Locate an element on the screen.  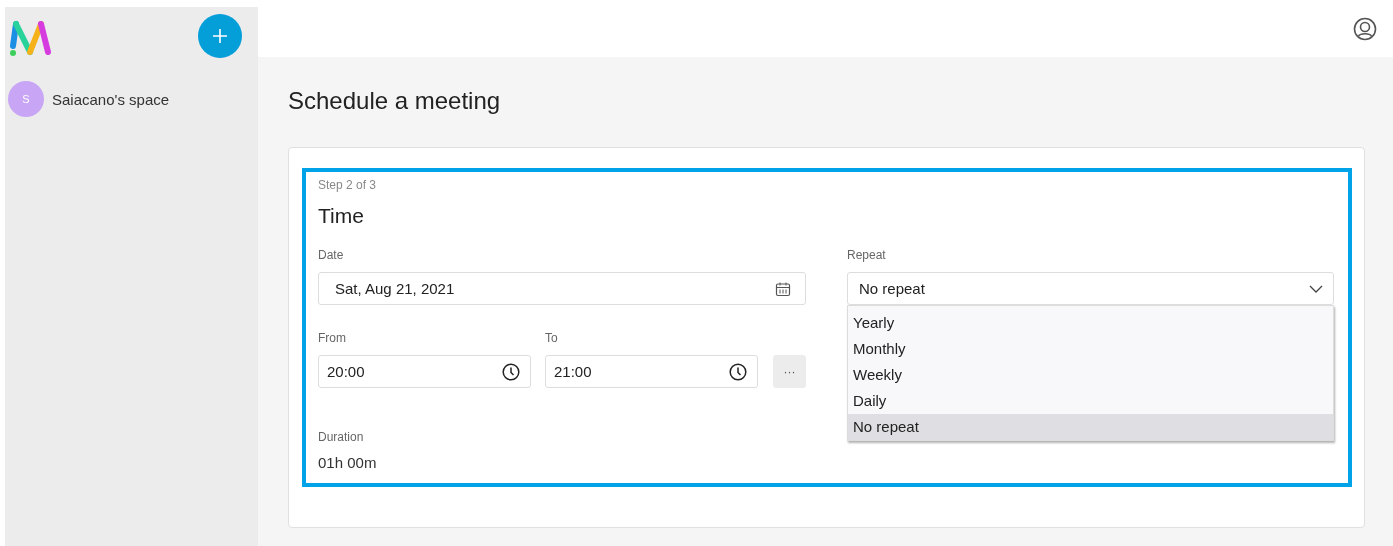
dropdown-option: Yearly is located at coordinates (1090, 323).